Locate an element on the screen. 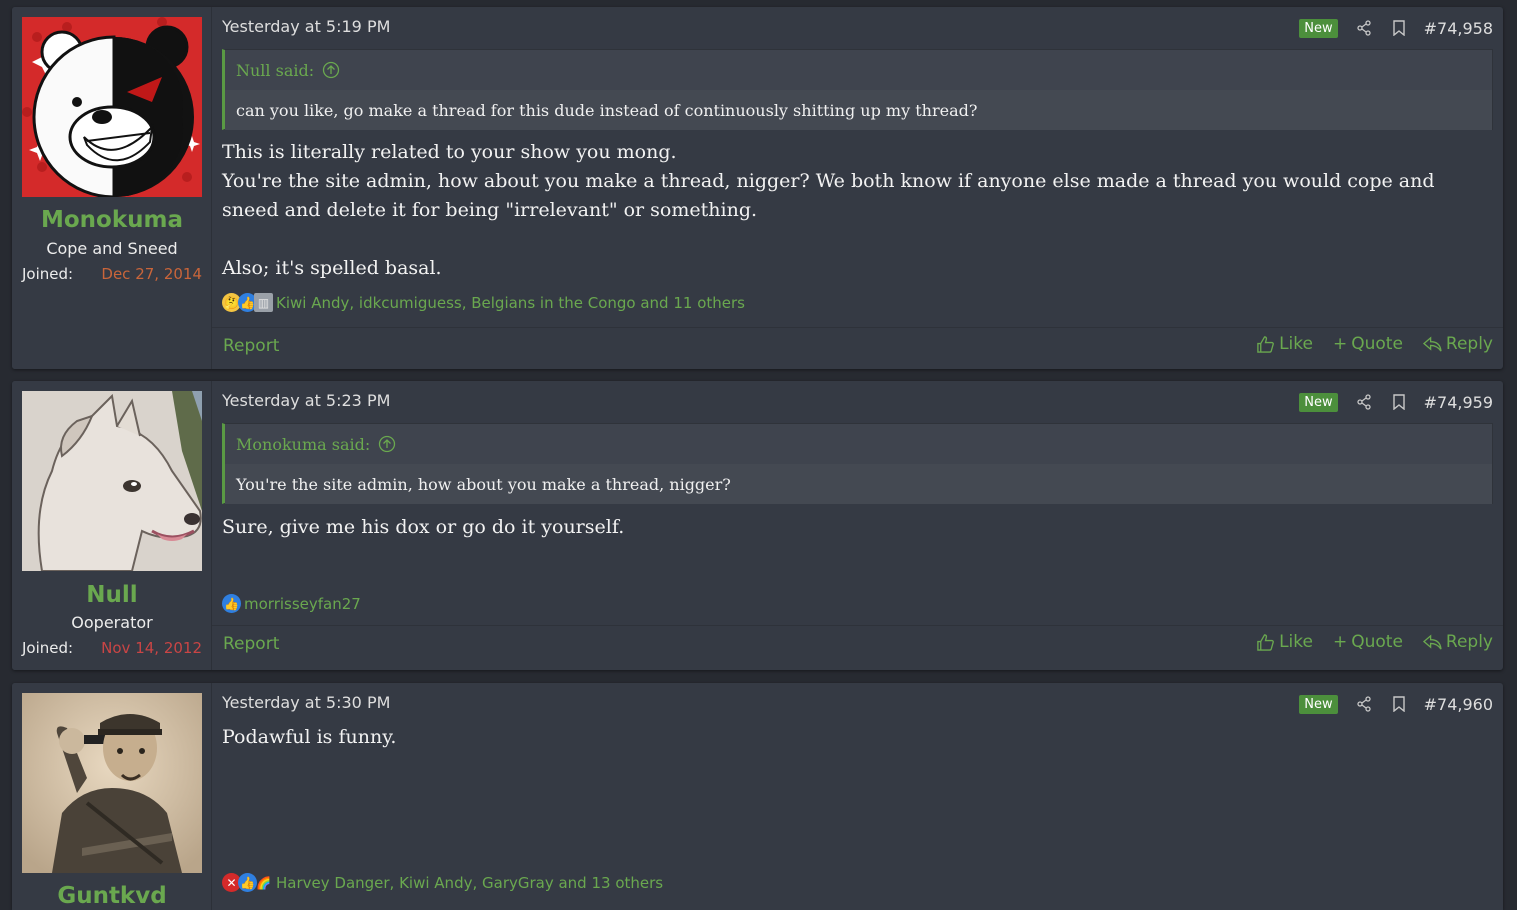  informative-reaction-icon: ▥ is located at coordinates (263, 302).